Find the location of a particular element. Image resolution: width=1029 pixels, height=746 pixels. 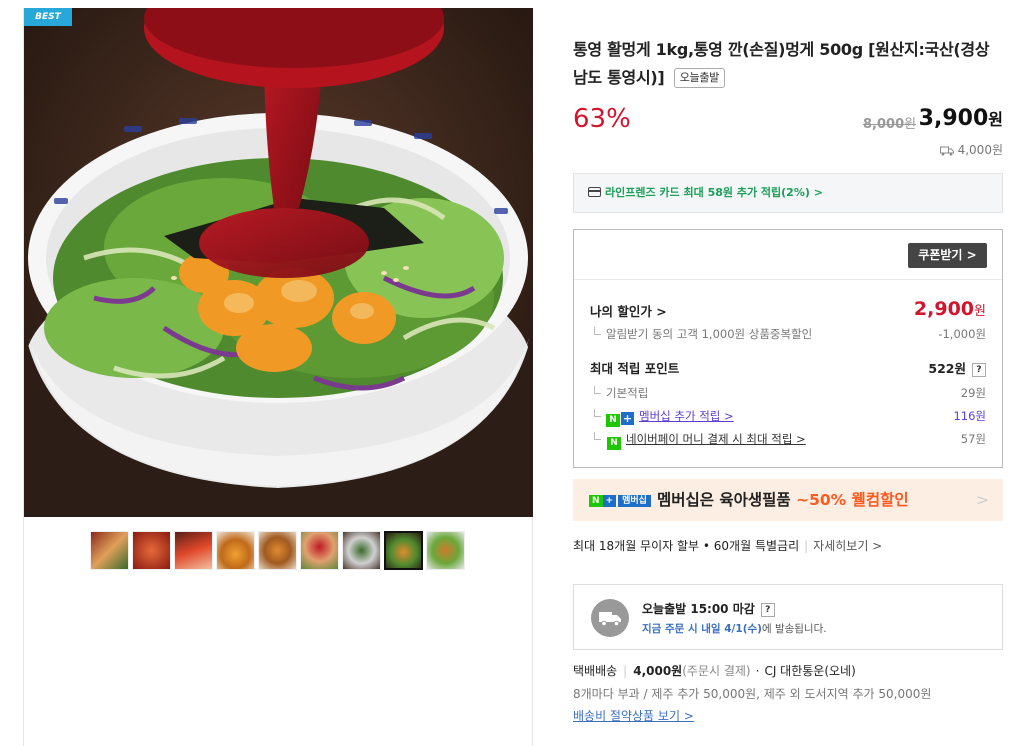

membership-banner: N + 멤버십 멤버십은 육아생필품 ~50% 웰컴할인 > is located at coordinates (788, 500).